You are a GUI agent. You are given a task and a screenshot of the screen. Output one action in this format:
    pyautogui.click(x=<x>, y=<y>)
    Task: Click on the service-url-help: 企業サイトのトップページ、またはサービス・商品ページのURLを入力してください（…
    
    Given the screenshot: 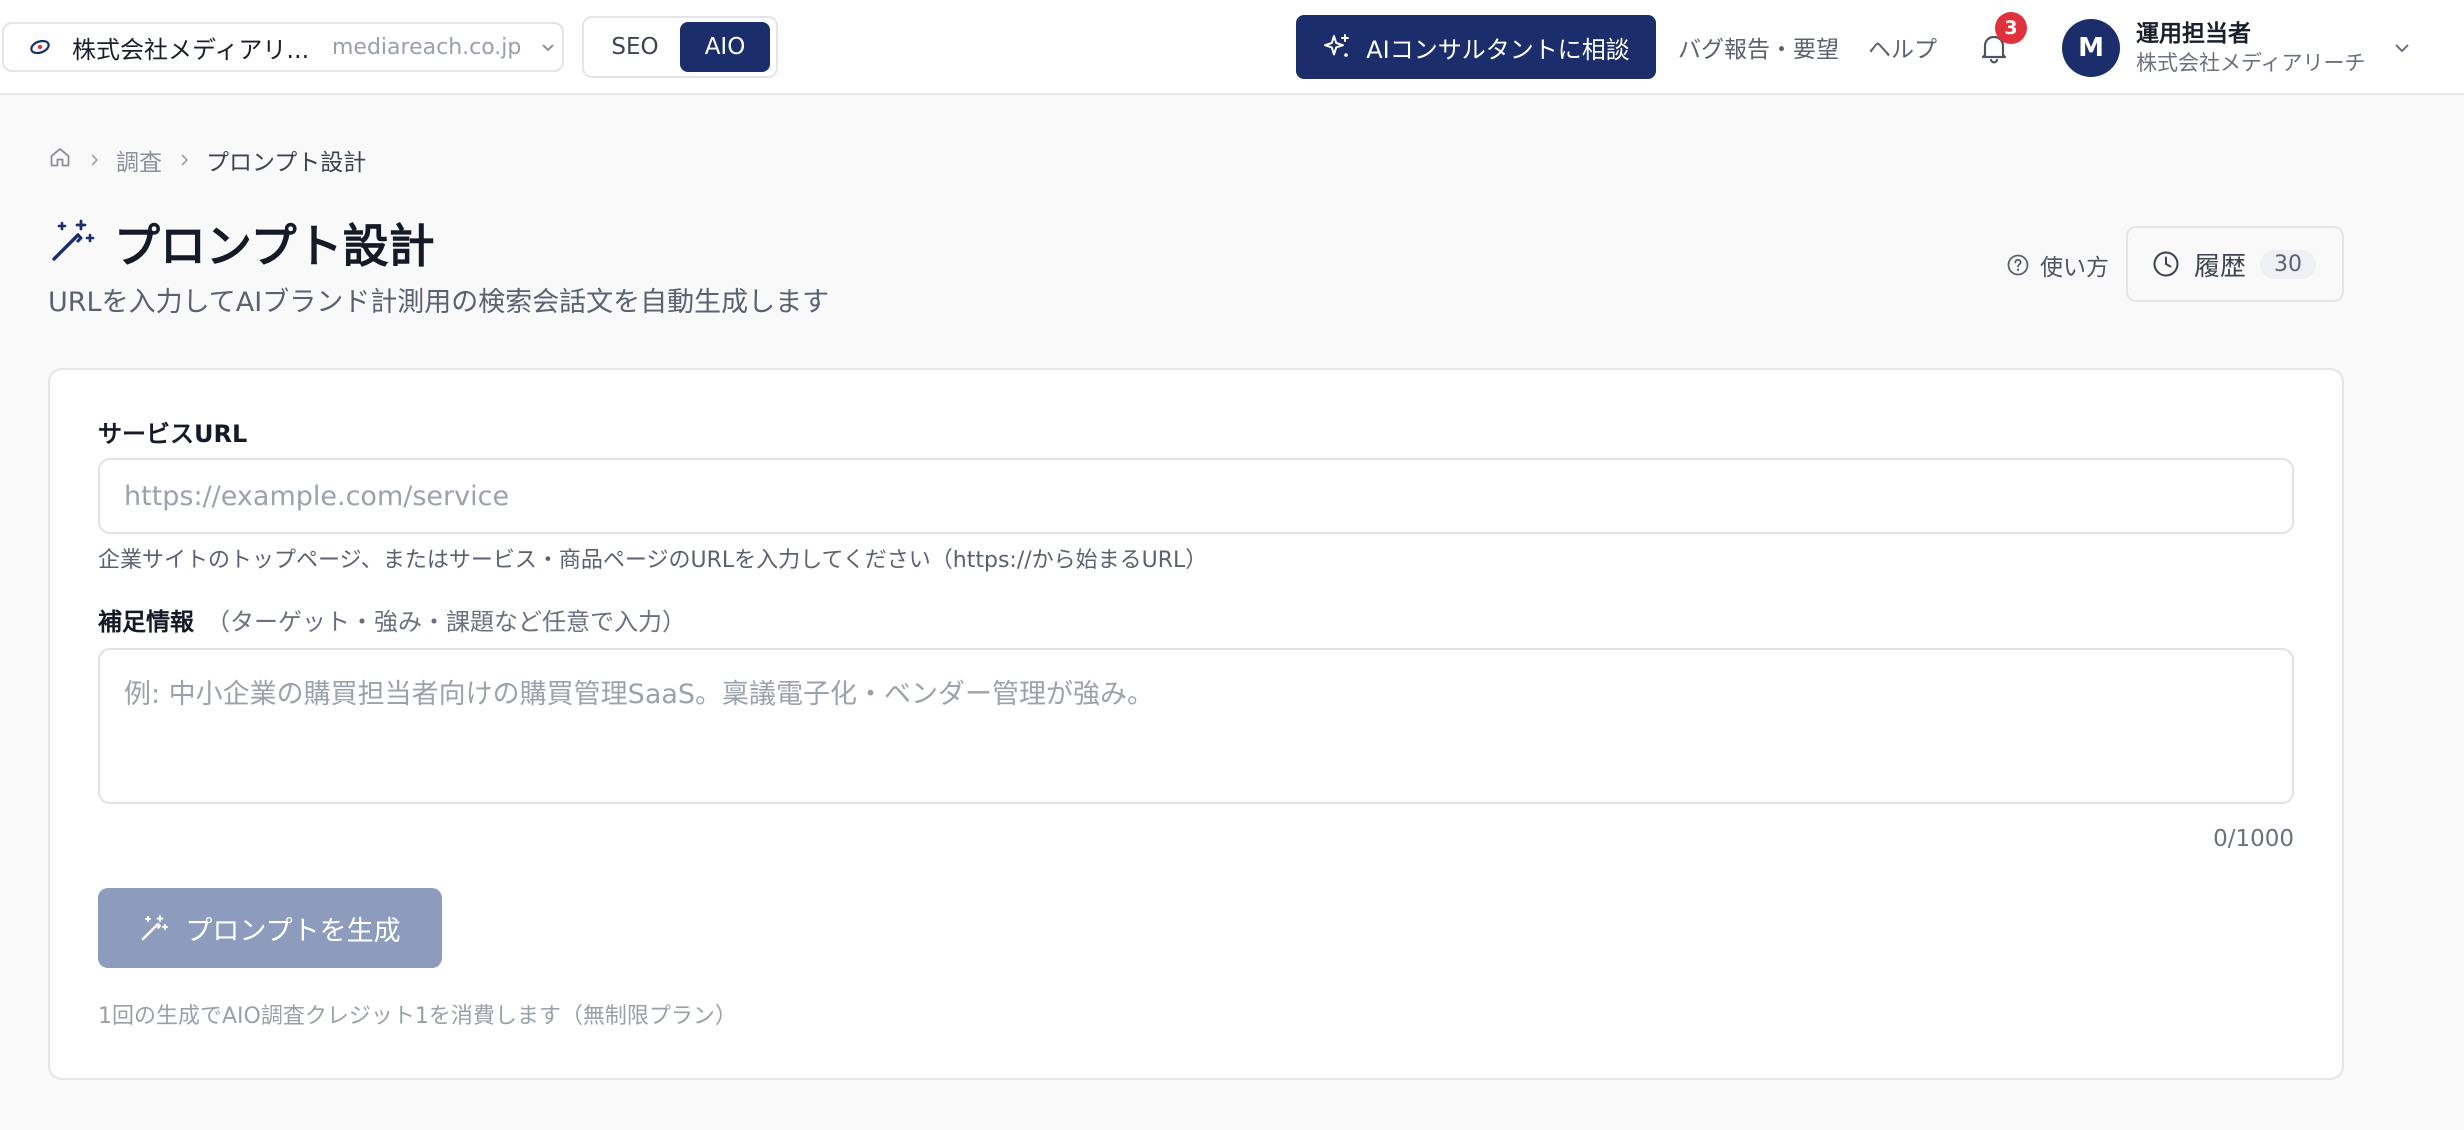 What is the action you would take?
    pyautogui.click(x=653, y=560)
    